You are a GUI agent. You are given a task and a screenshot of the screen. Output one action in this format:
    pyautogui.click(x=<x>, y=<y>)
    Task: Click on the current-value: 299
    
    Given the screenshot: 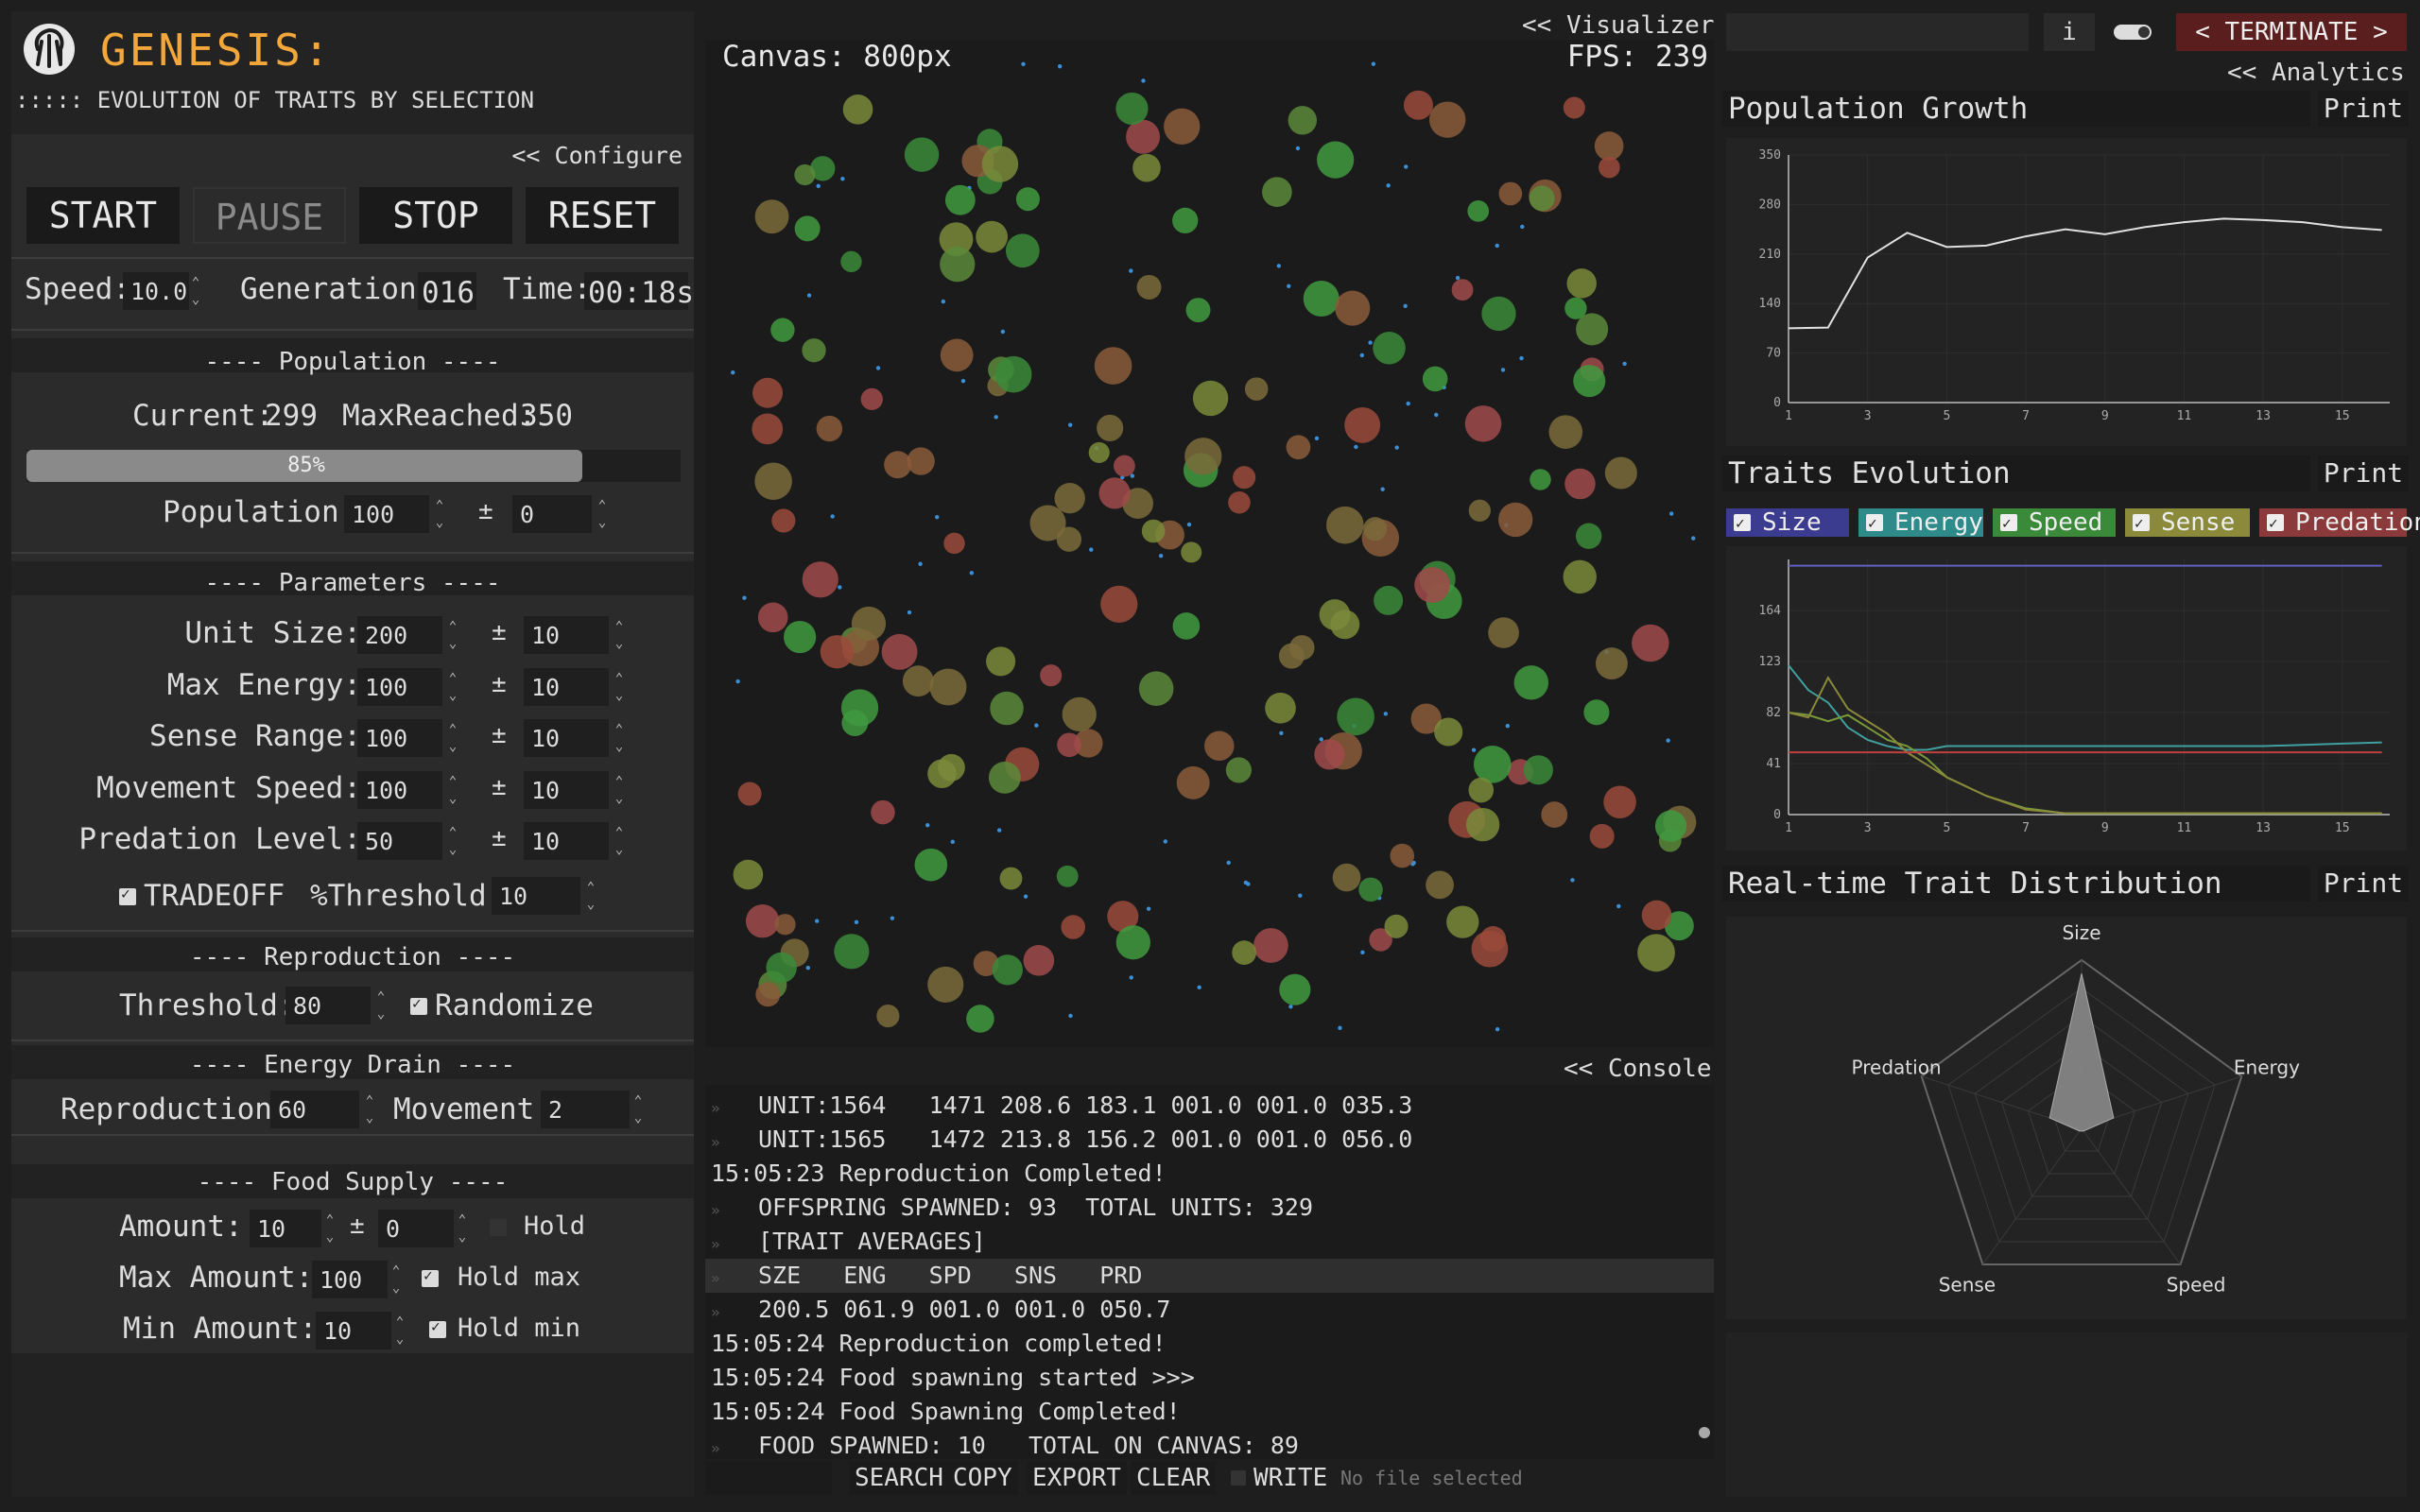 What is the action you would take?
    pyautogui.click(x=291, y=416)
    